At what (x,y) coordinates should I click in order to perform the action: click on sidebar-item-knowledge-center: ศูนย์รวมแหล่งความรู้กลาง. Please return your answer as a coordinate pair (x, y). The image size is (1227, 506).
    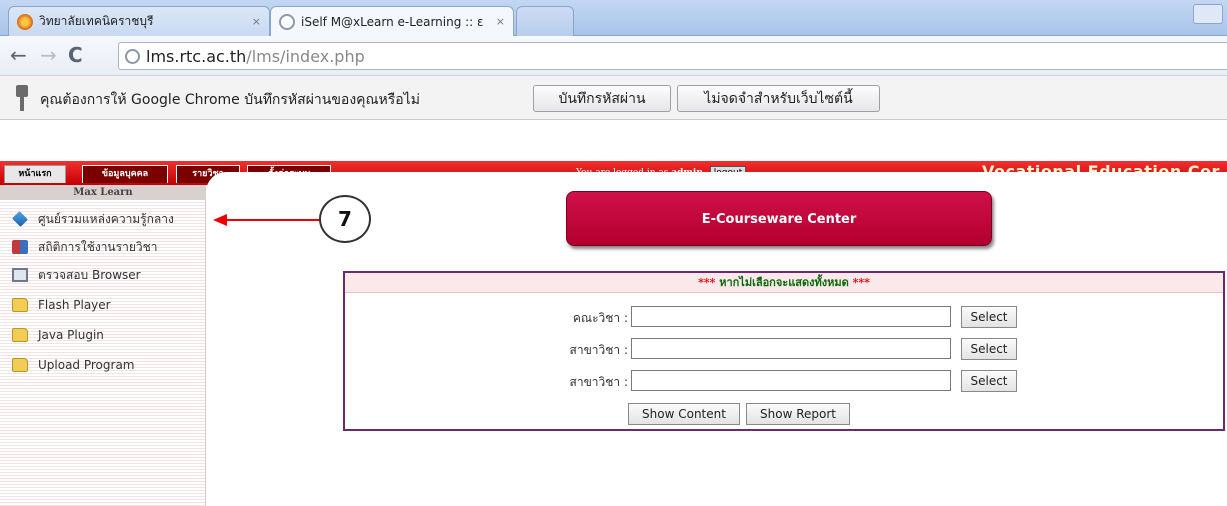
    Looking at the image, I should click on (93, 219).